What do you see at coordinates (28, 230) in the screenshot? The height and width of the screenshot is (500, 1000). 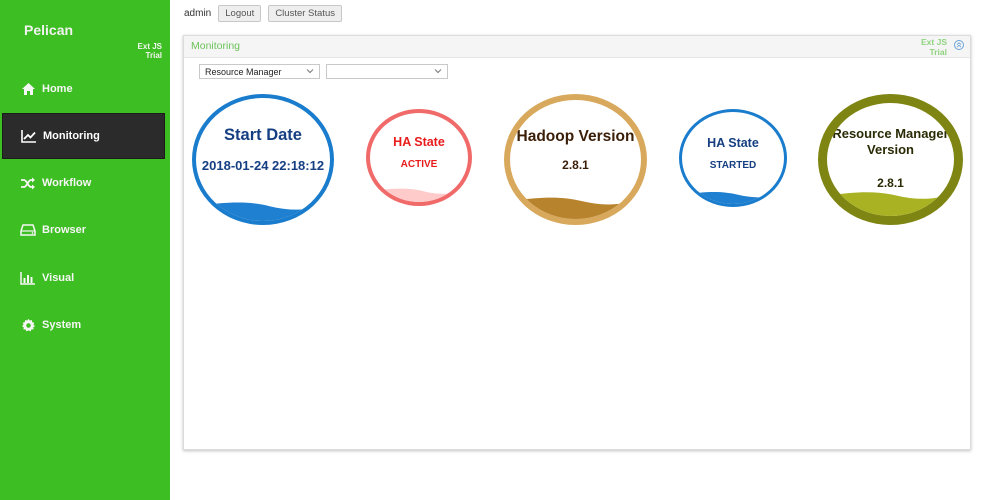 I see `drive-icon` at bounding box center [28, 230].